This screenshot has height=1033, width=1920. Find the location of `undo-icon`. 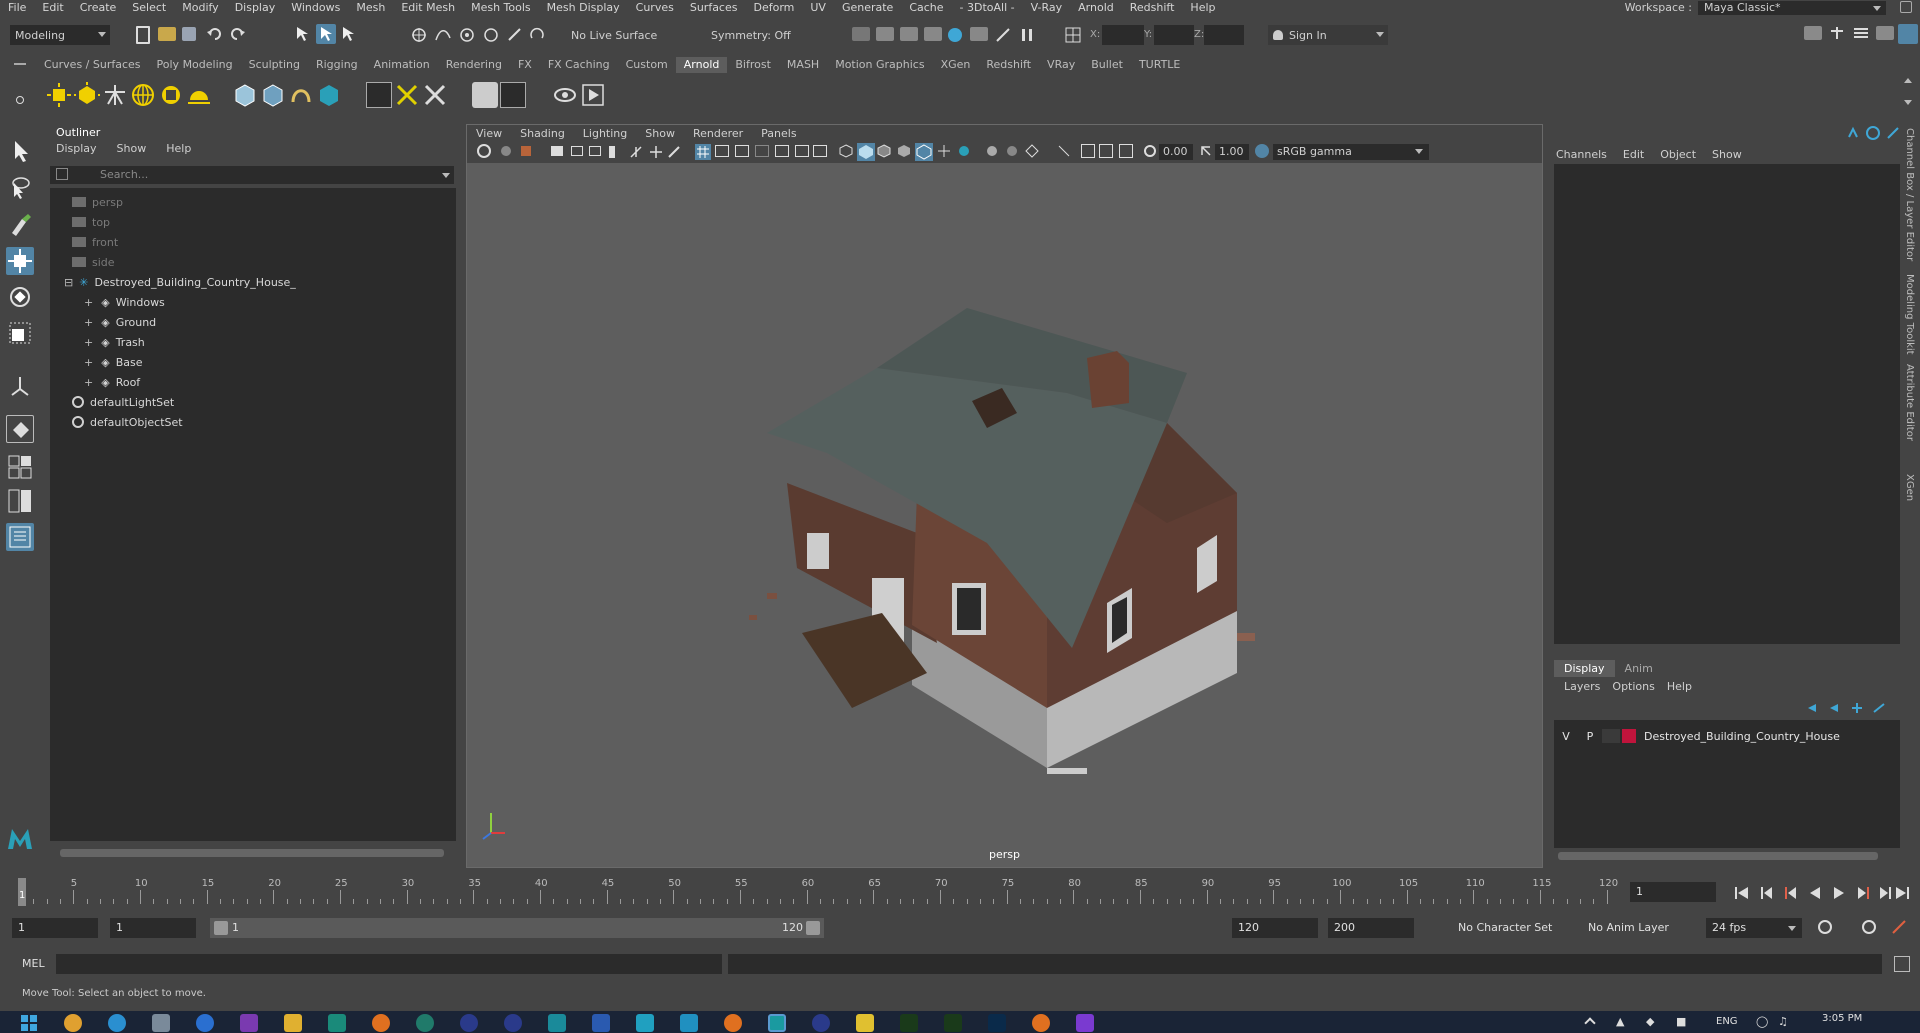

undo-icon is located at coordinates (215, 34).